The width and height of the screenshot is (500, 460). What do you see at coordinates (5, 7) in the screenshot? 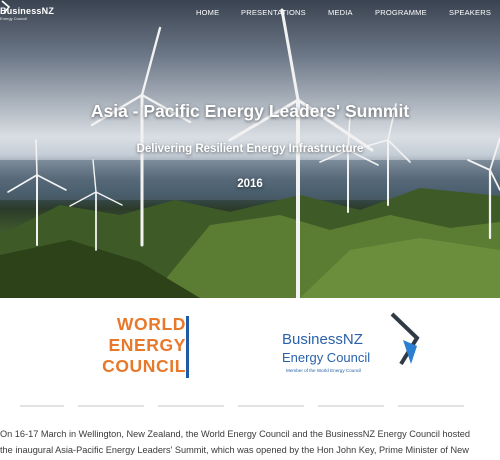
I see `logo-mark-icon` at bounding box center [5, 7].